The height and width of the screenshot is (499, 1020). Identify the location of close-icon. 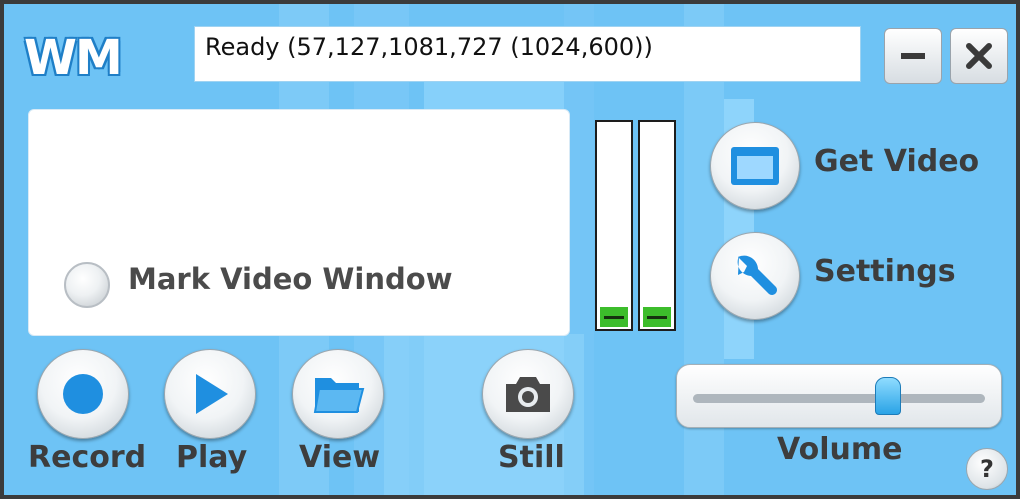
(979, 56).